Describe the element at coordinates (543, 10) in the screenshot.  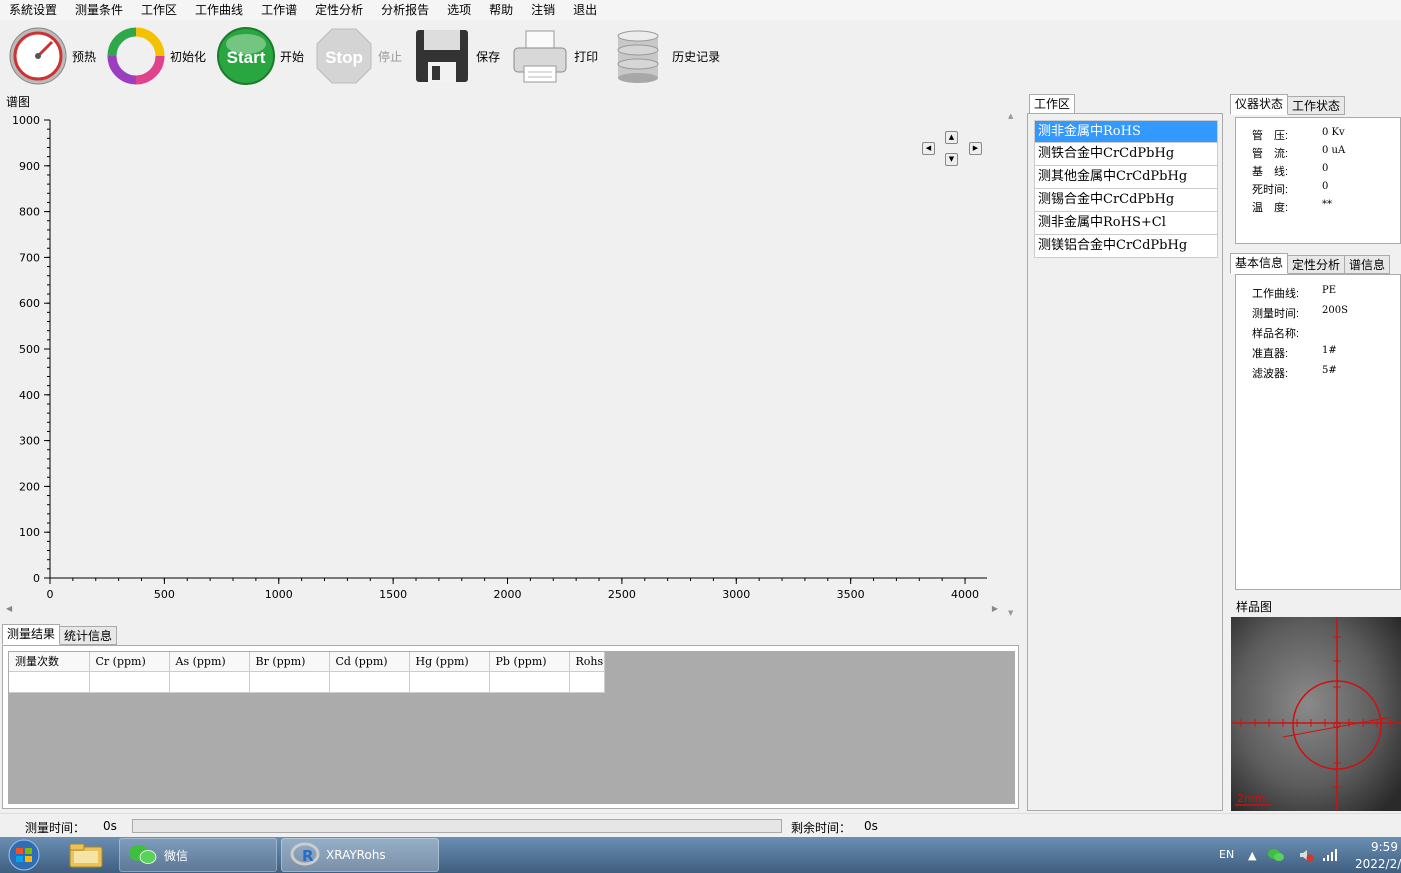
I see `menu-logout: 注销` at that location.